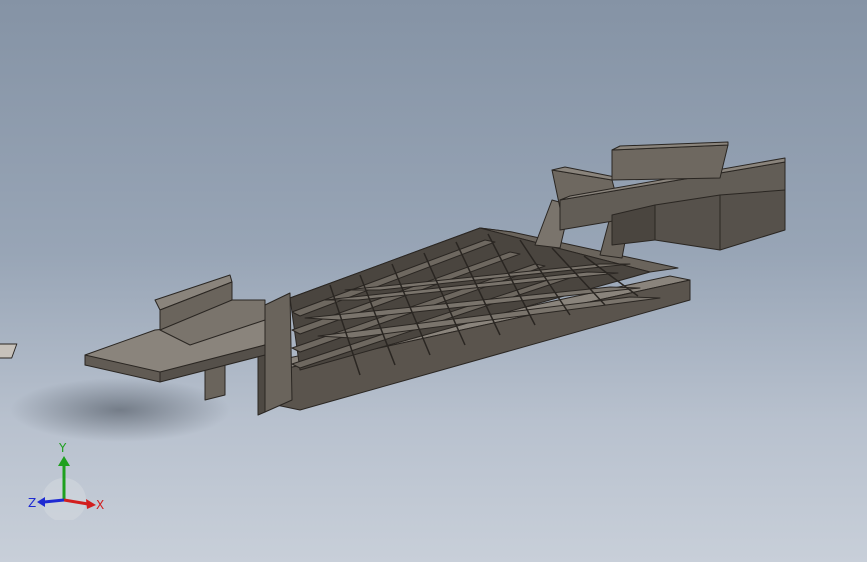  Describe the element at coordinates (32, 503) in the screenshot. I see `z-axis-label: Z` at that location.